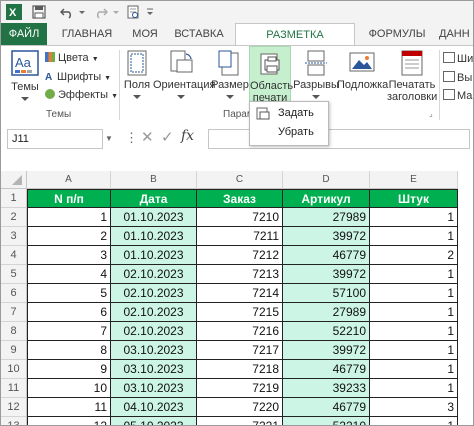 The width and height of the screenshot is (474, 426). What do you see at coordinates (14, 312) in the screenshot?
I see `row-header-7: 7` at bounding box center [14, 312].